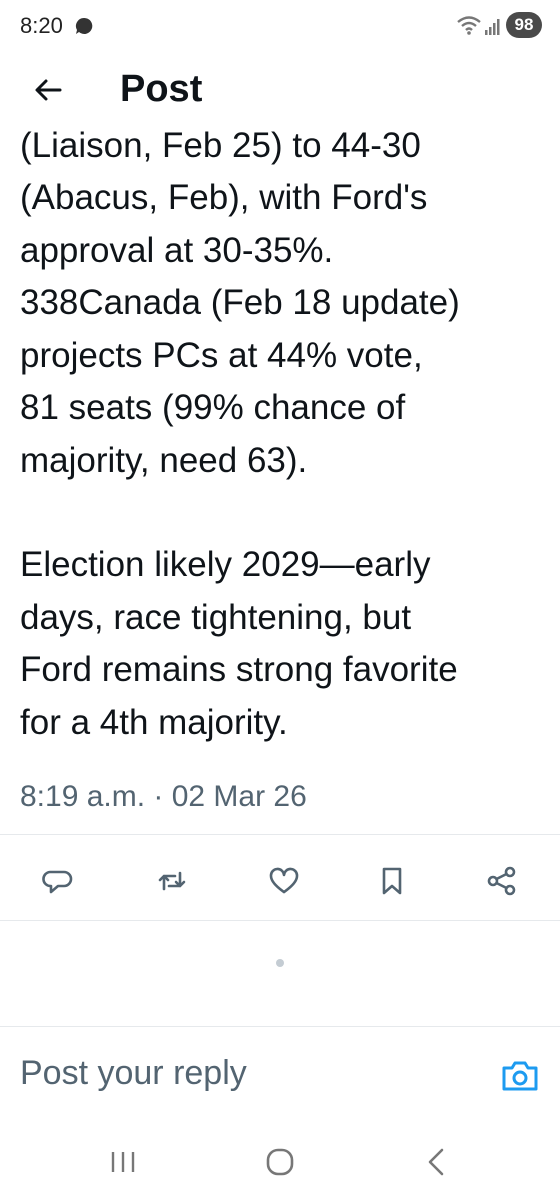 Image resolution: width=560 pixels, height=1200 pixels. Describe the element at coordinates (161, 89) in the screenshot. I see `page-title: Post` at that location.